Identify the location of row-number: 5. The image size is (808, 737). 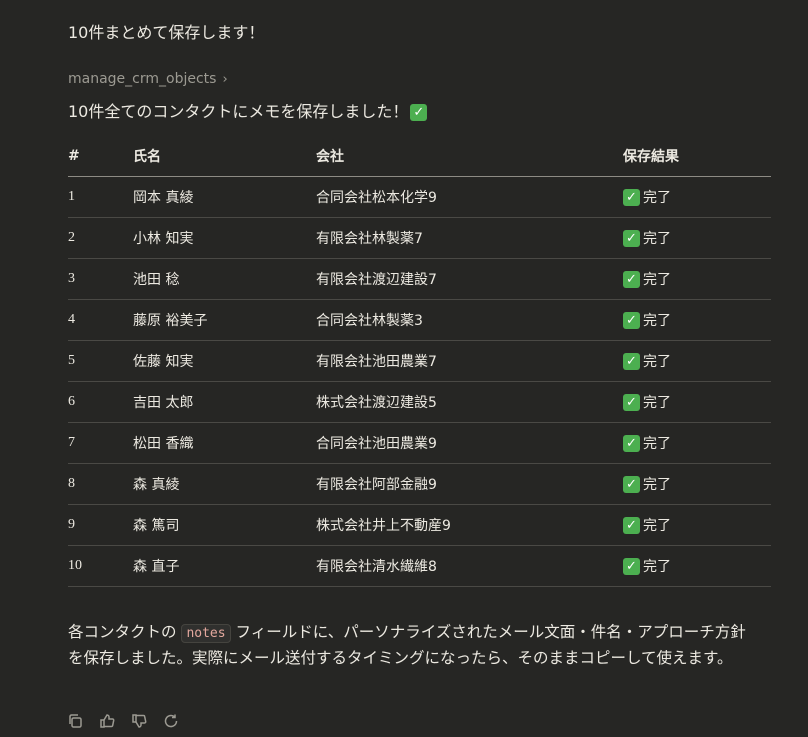
(100, 361).